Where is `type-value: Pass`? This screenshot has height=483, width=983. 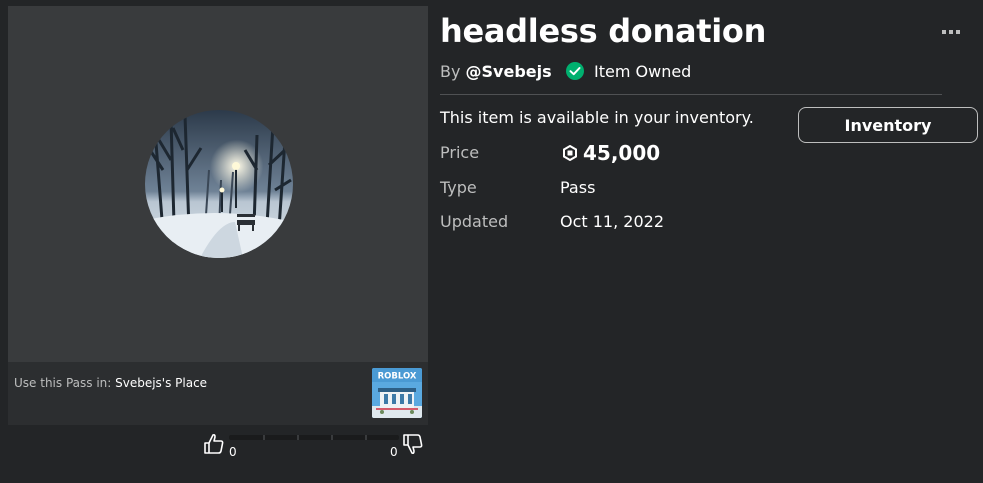
type-value: Pass is located at coordinates (578, 187).